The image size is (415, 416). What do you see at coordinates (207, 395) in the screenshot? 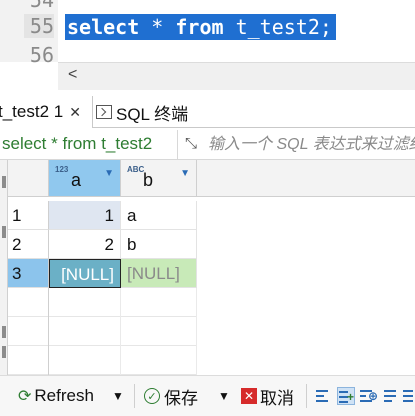
I see `results-toolbar: ⟳ Refresh ▼ ✓ 保存 ▼ ✕ 取消 + ⊕` at bounding box center [207, 395].